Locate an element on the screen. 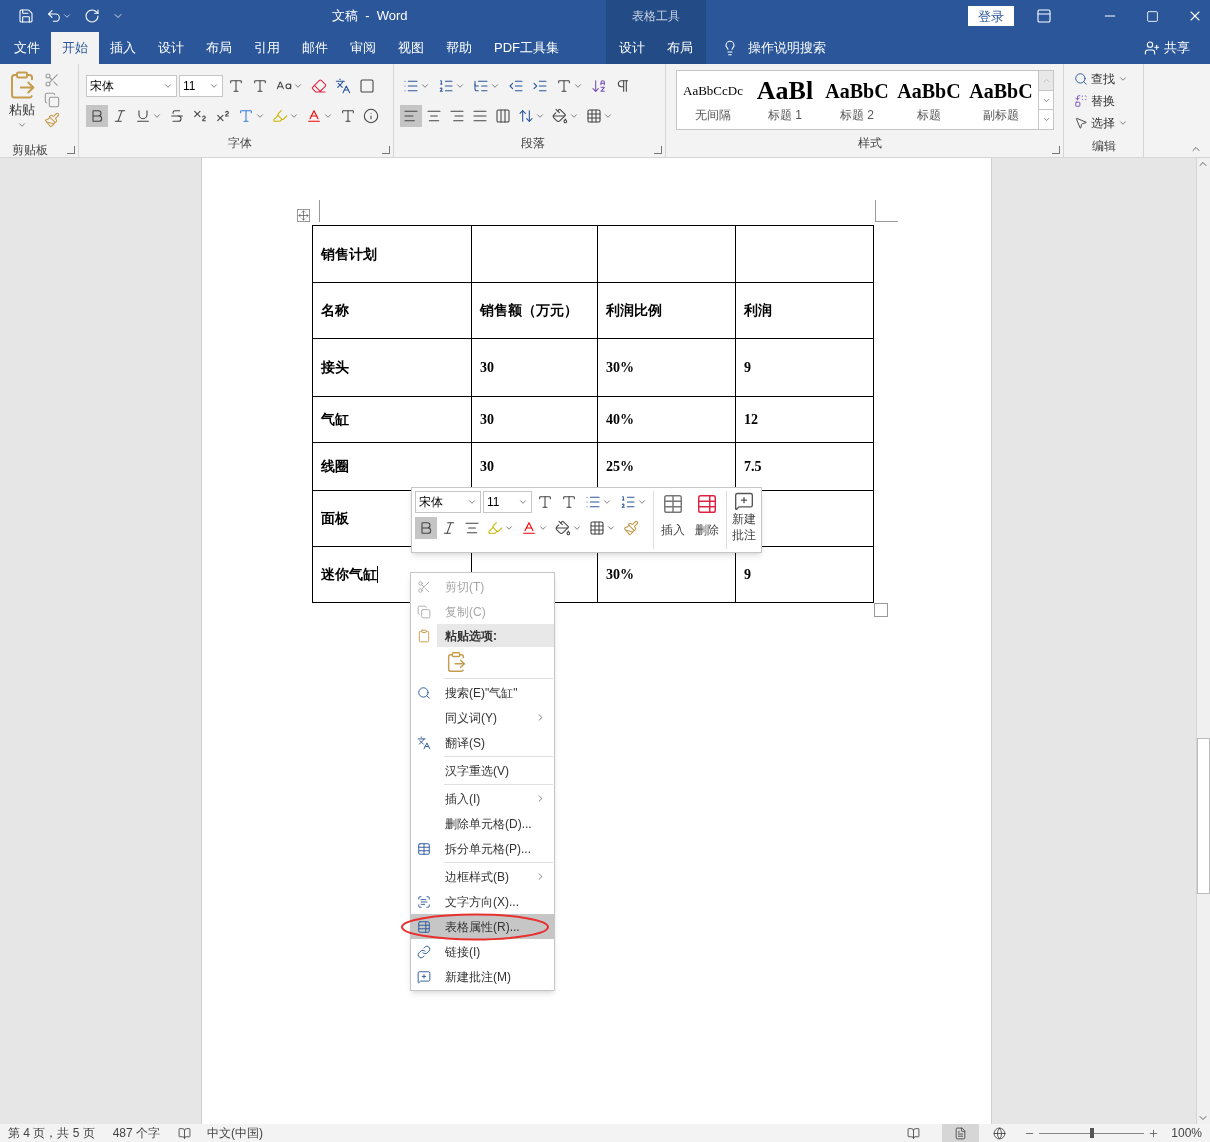 The image size is (1210, 1142). print-layout-icon is located at coordinates (961, 1133).